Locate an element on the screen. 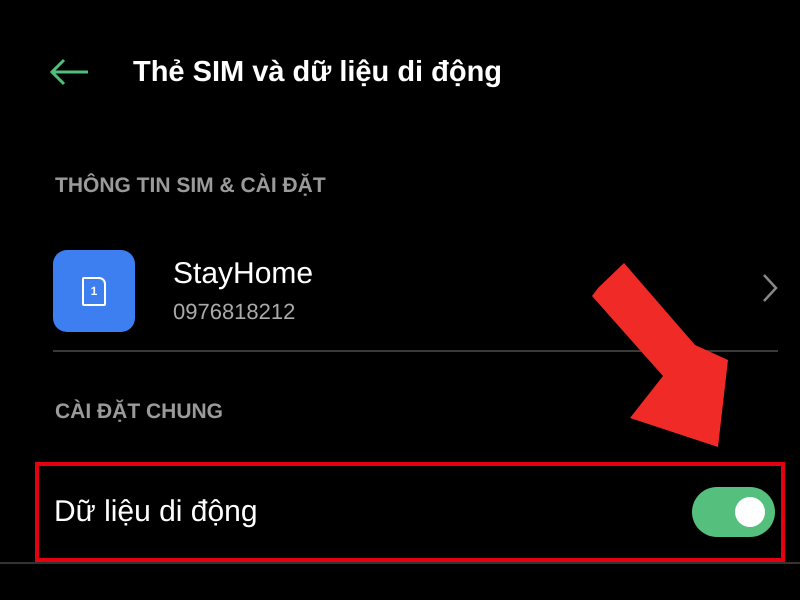 Image resolution: width=800 pixels, height=600 pixels. toggle-switch is located at coordinates (733, 512).